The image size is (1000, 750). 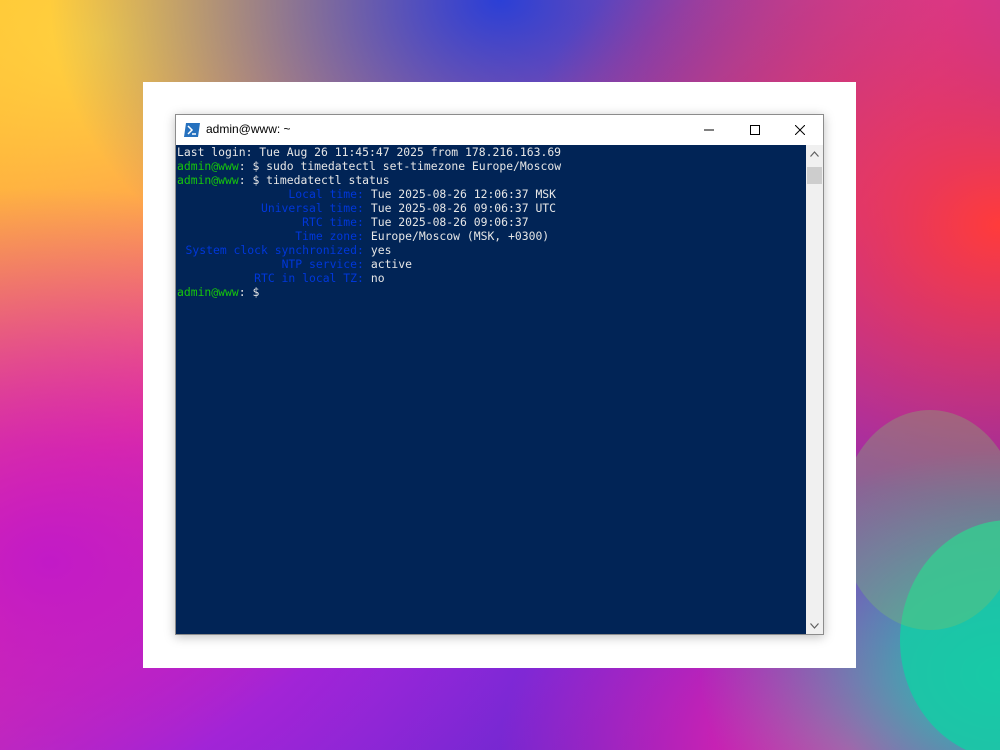 What do you see at coordinates (463, 194) in the screenshot?
I see `status-value: Tue 2025-08-26 12:06:37 MSK` at bounding box center [463, 194].